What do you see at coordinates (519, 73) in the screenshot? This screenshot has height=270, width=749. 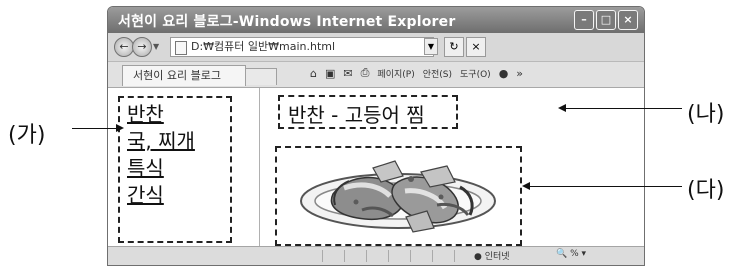 I see `more-icon: »` at bounding box center [519, 73].